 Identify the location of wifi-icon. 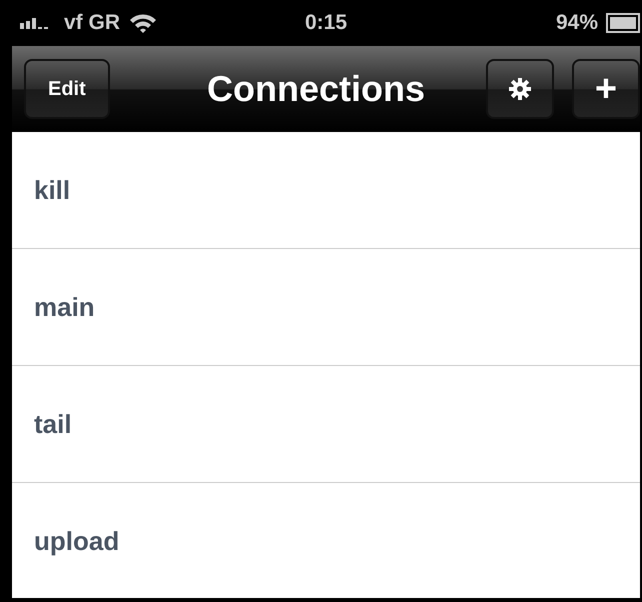
(143, 23).